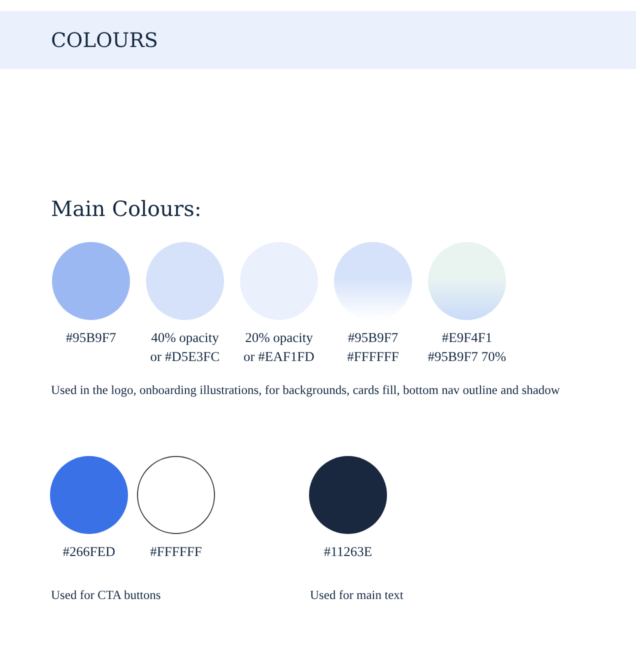 Image resolution: width=636 pixels, height=662 pixels. Describe the element at coordinates (176, 552) in the screenshot. I see `colour-code: #FFFFFF` at that location.